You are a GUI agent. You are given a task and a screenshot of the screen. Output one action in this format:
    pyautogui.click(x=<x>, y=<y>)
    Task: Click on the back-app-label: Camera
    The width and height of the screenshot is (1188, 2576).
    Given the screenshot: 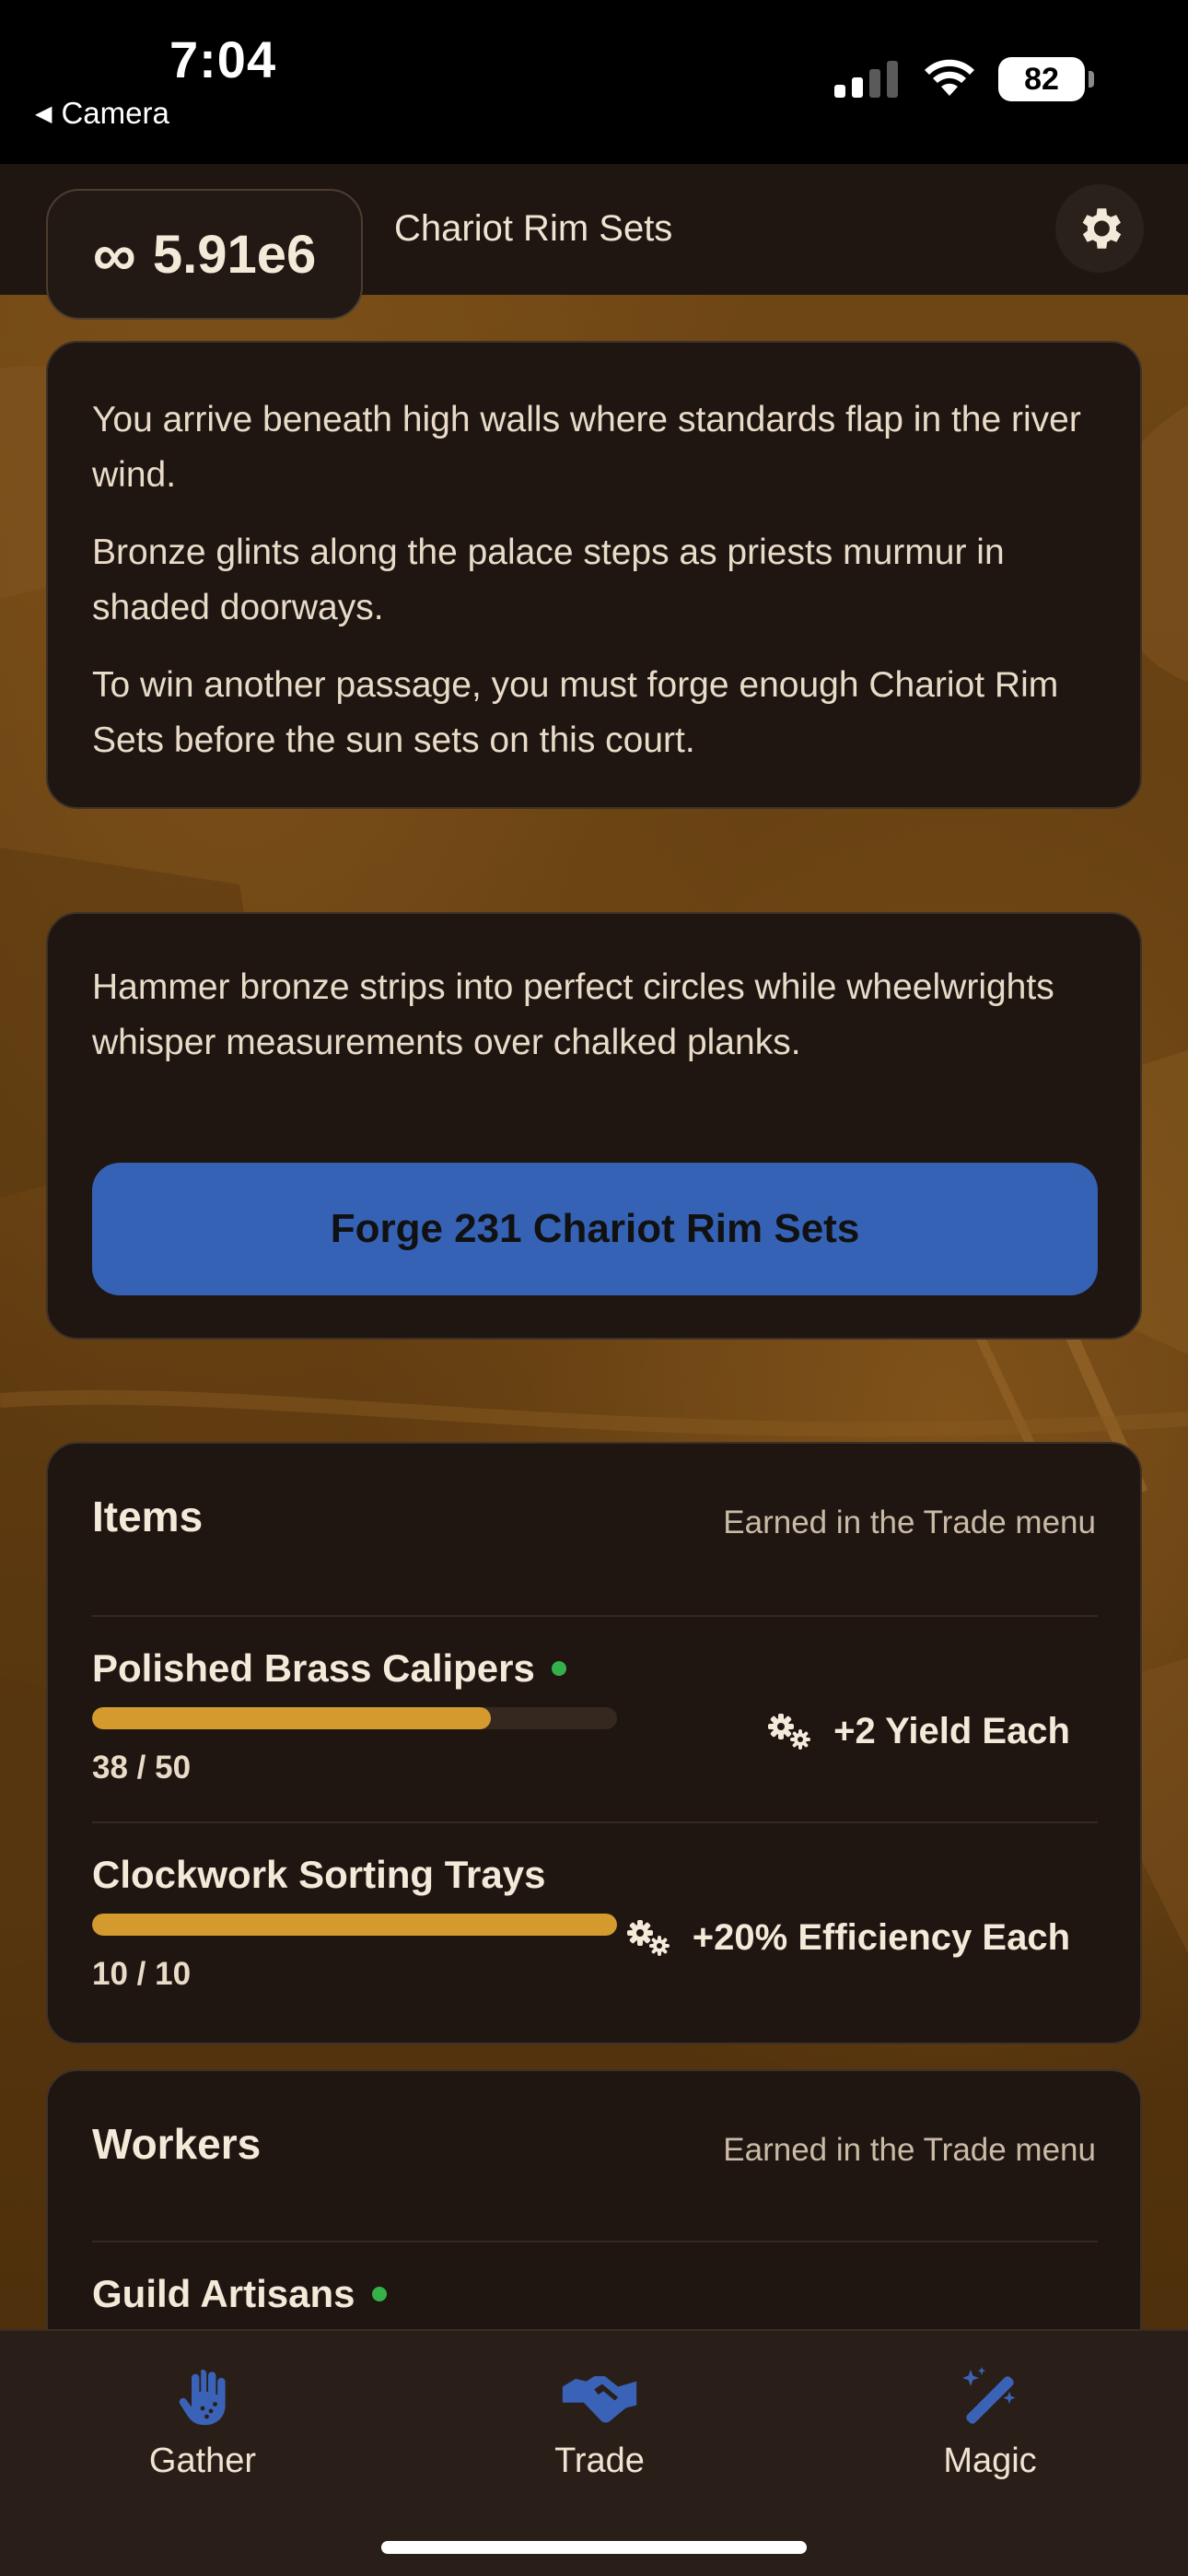 What is the action you would take?
    pyautogui.click(x=115, y=113)
    